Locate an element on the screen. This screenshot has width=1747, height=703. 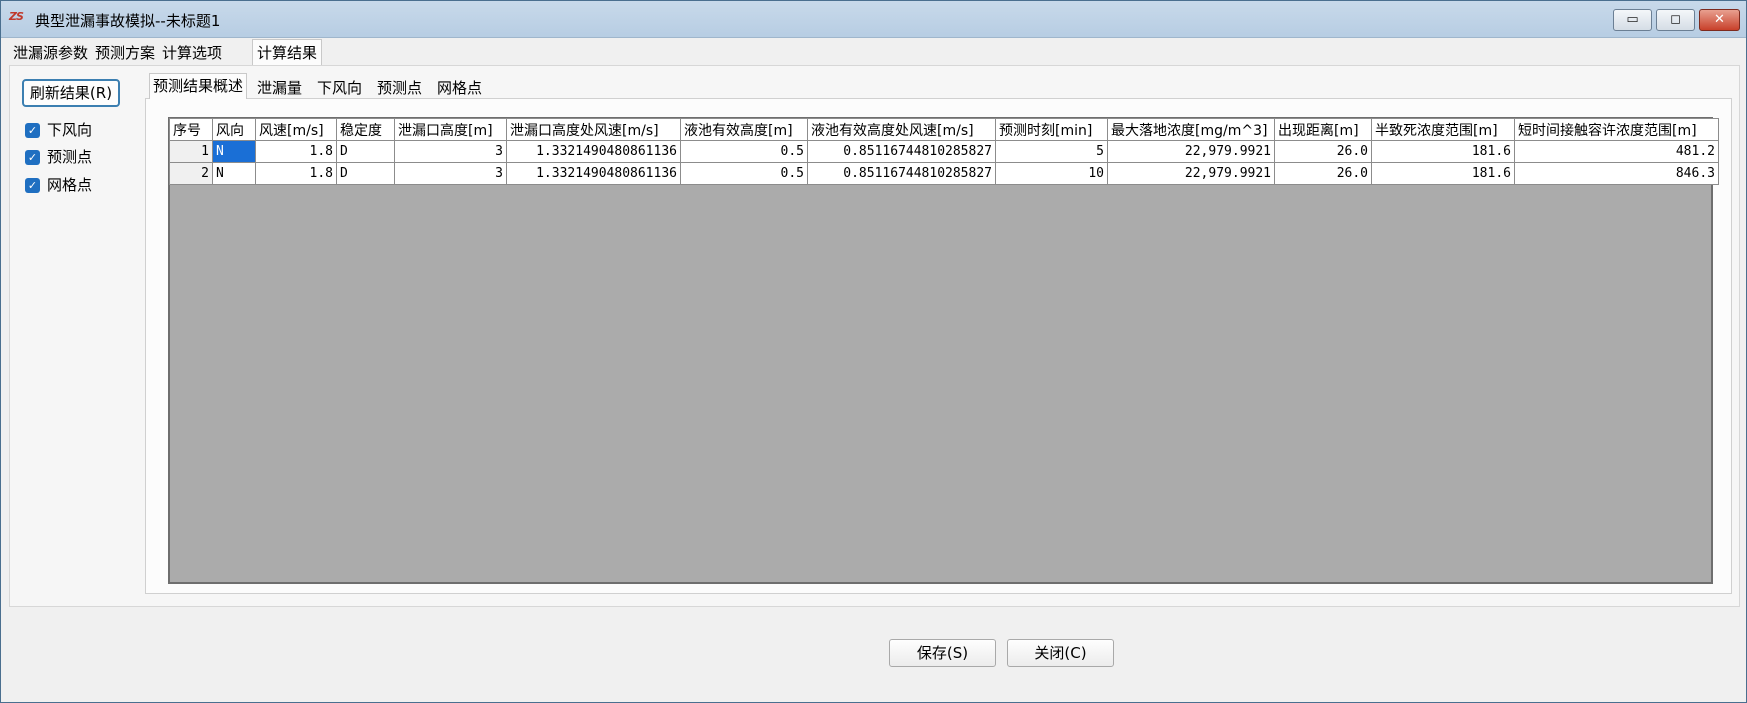
column-header: 液池有效高度处风速[m/s] is located at coordinates (901, 129).